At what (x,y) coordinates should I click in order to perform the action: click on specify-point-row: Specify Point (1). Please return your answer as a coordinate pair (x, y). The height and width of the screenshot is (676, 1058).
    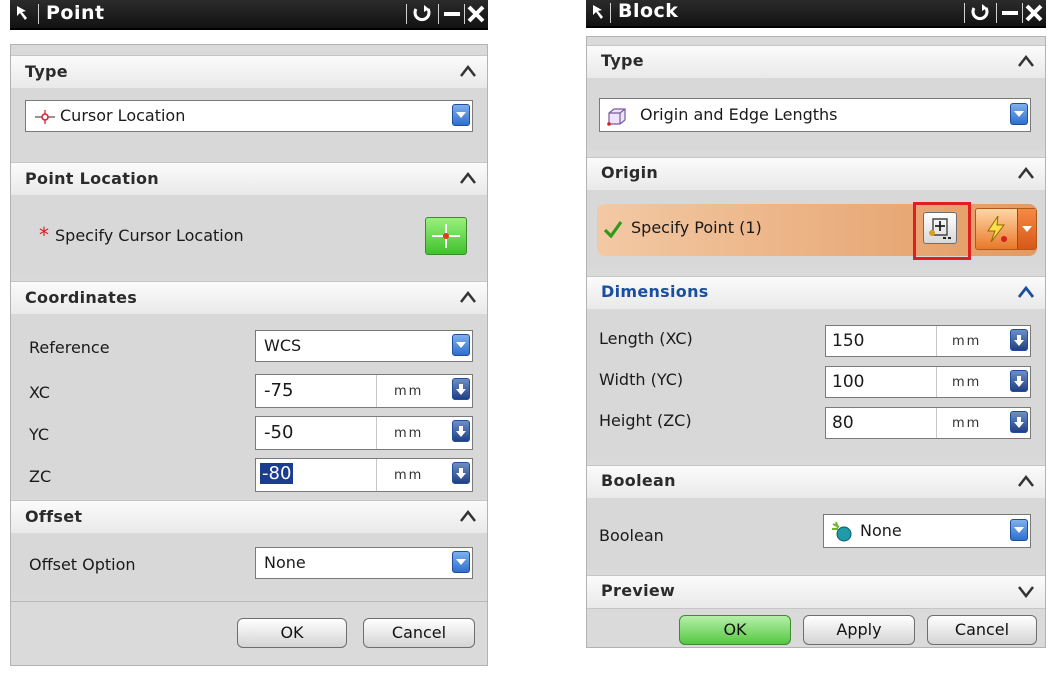
    Looking at the image, I should click on (817, 230).